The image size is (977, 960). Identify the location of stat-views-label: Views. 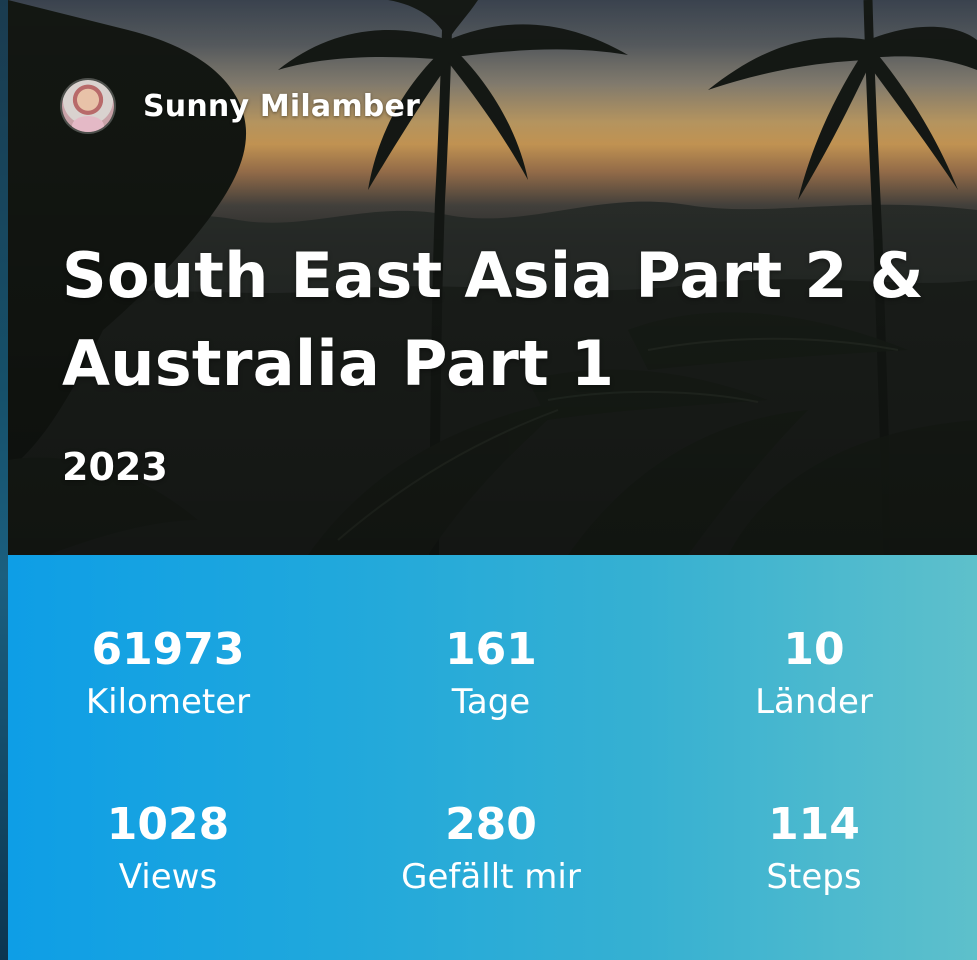
(168, 877).